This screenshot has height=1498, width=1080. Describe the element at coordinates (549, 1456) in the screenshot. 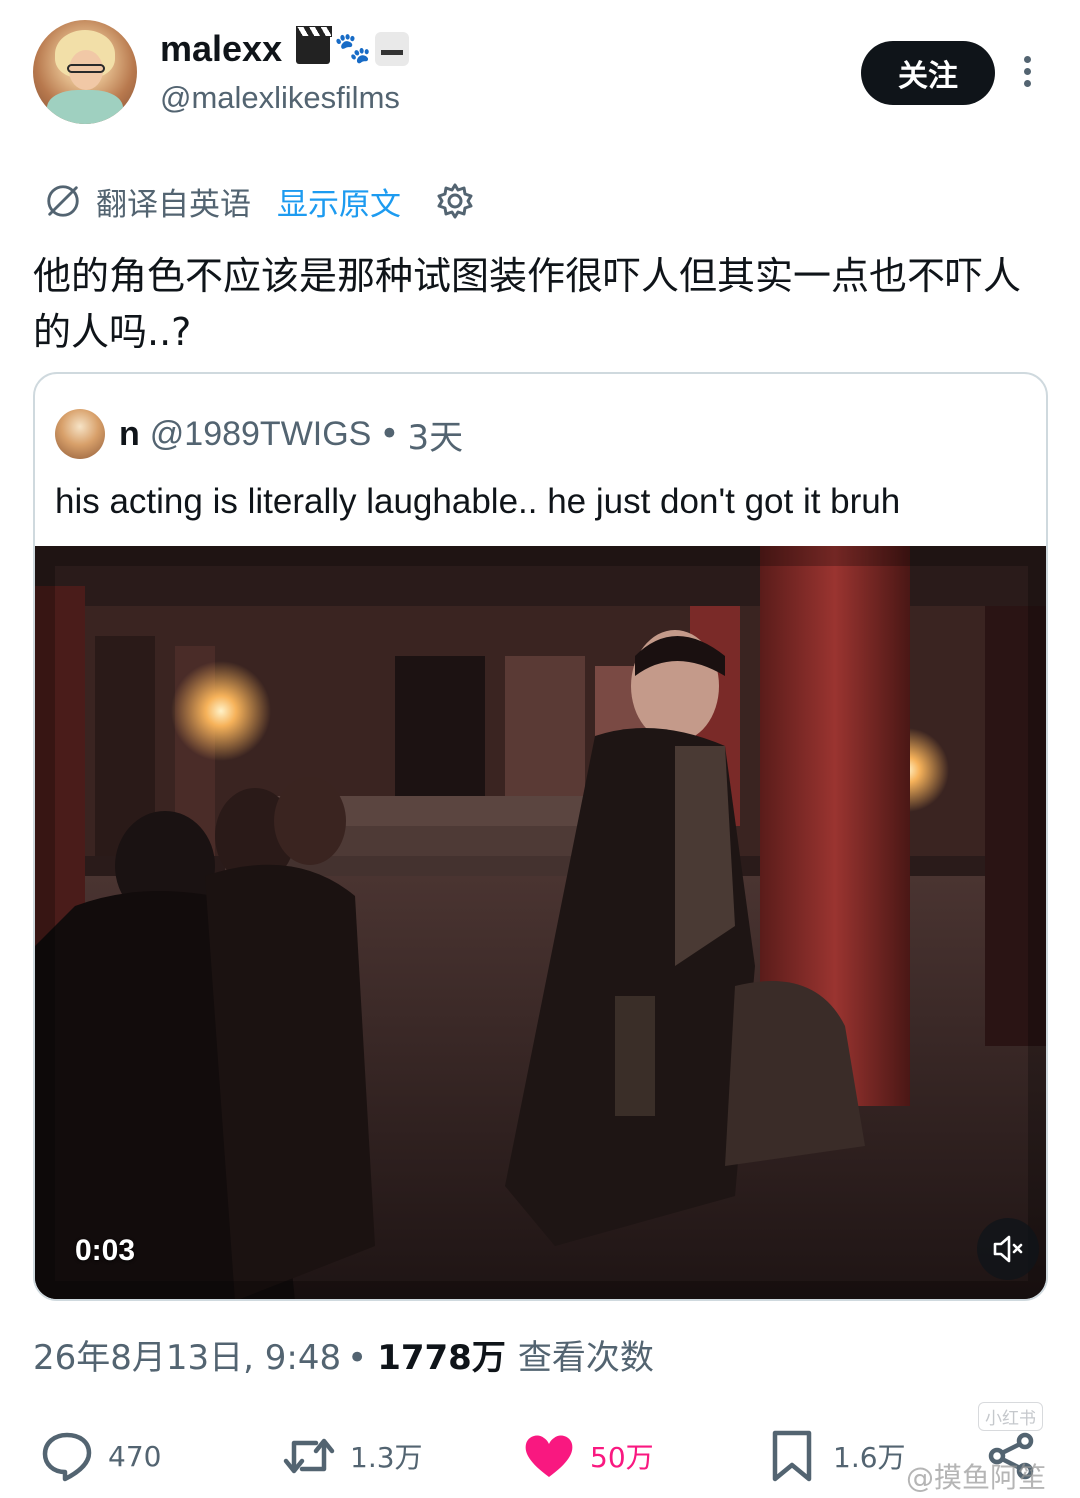

I see `heart-filled-icon` at that location.